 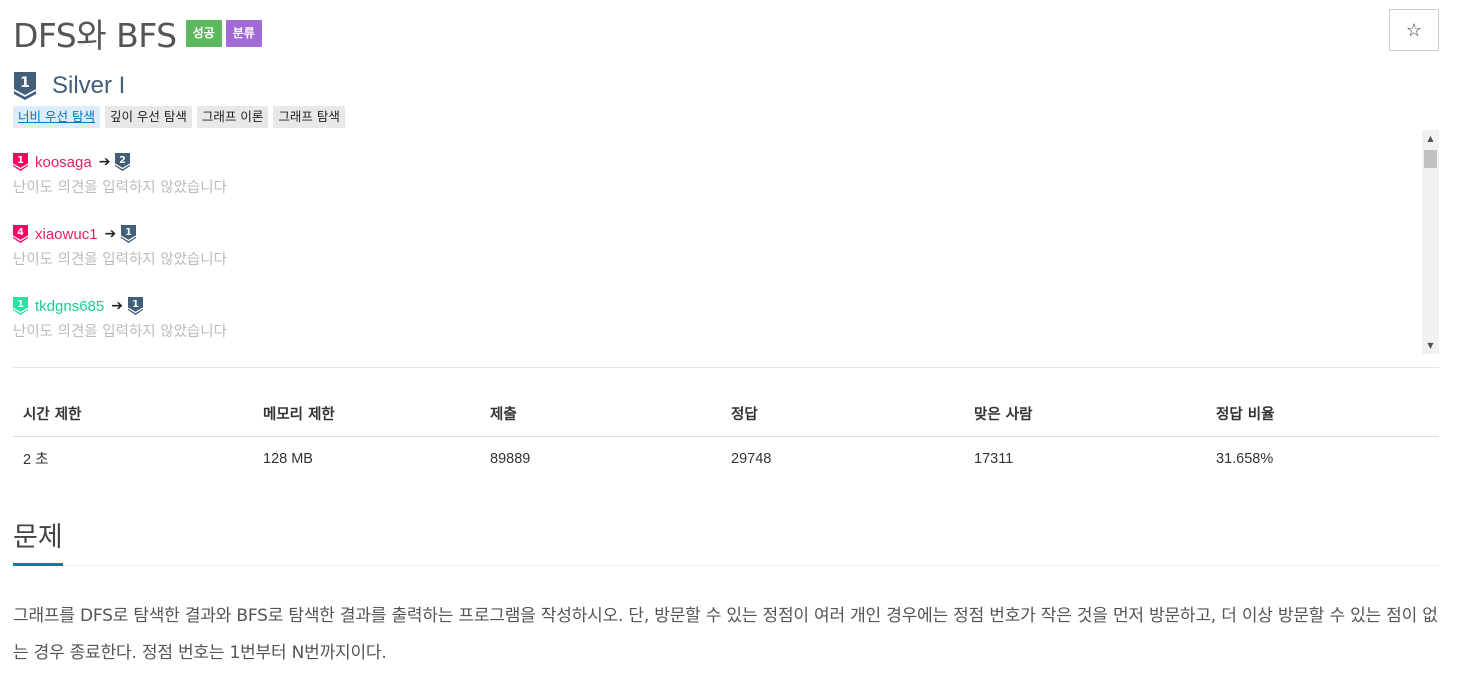 What do you see at coordinates (751, 458) in the screenshot?
I see `accepted-value: 29748` at bounding box center [751, 458].